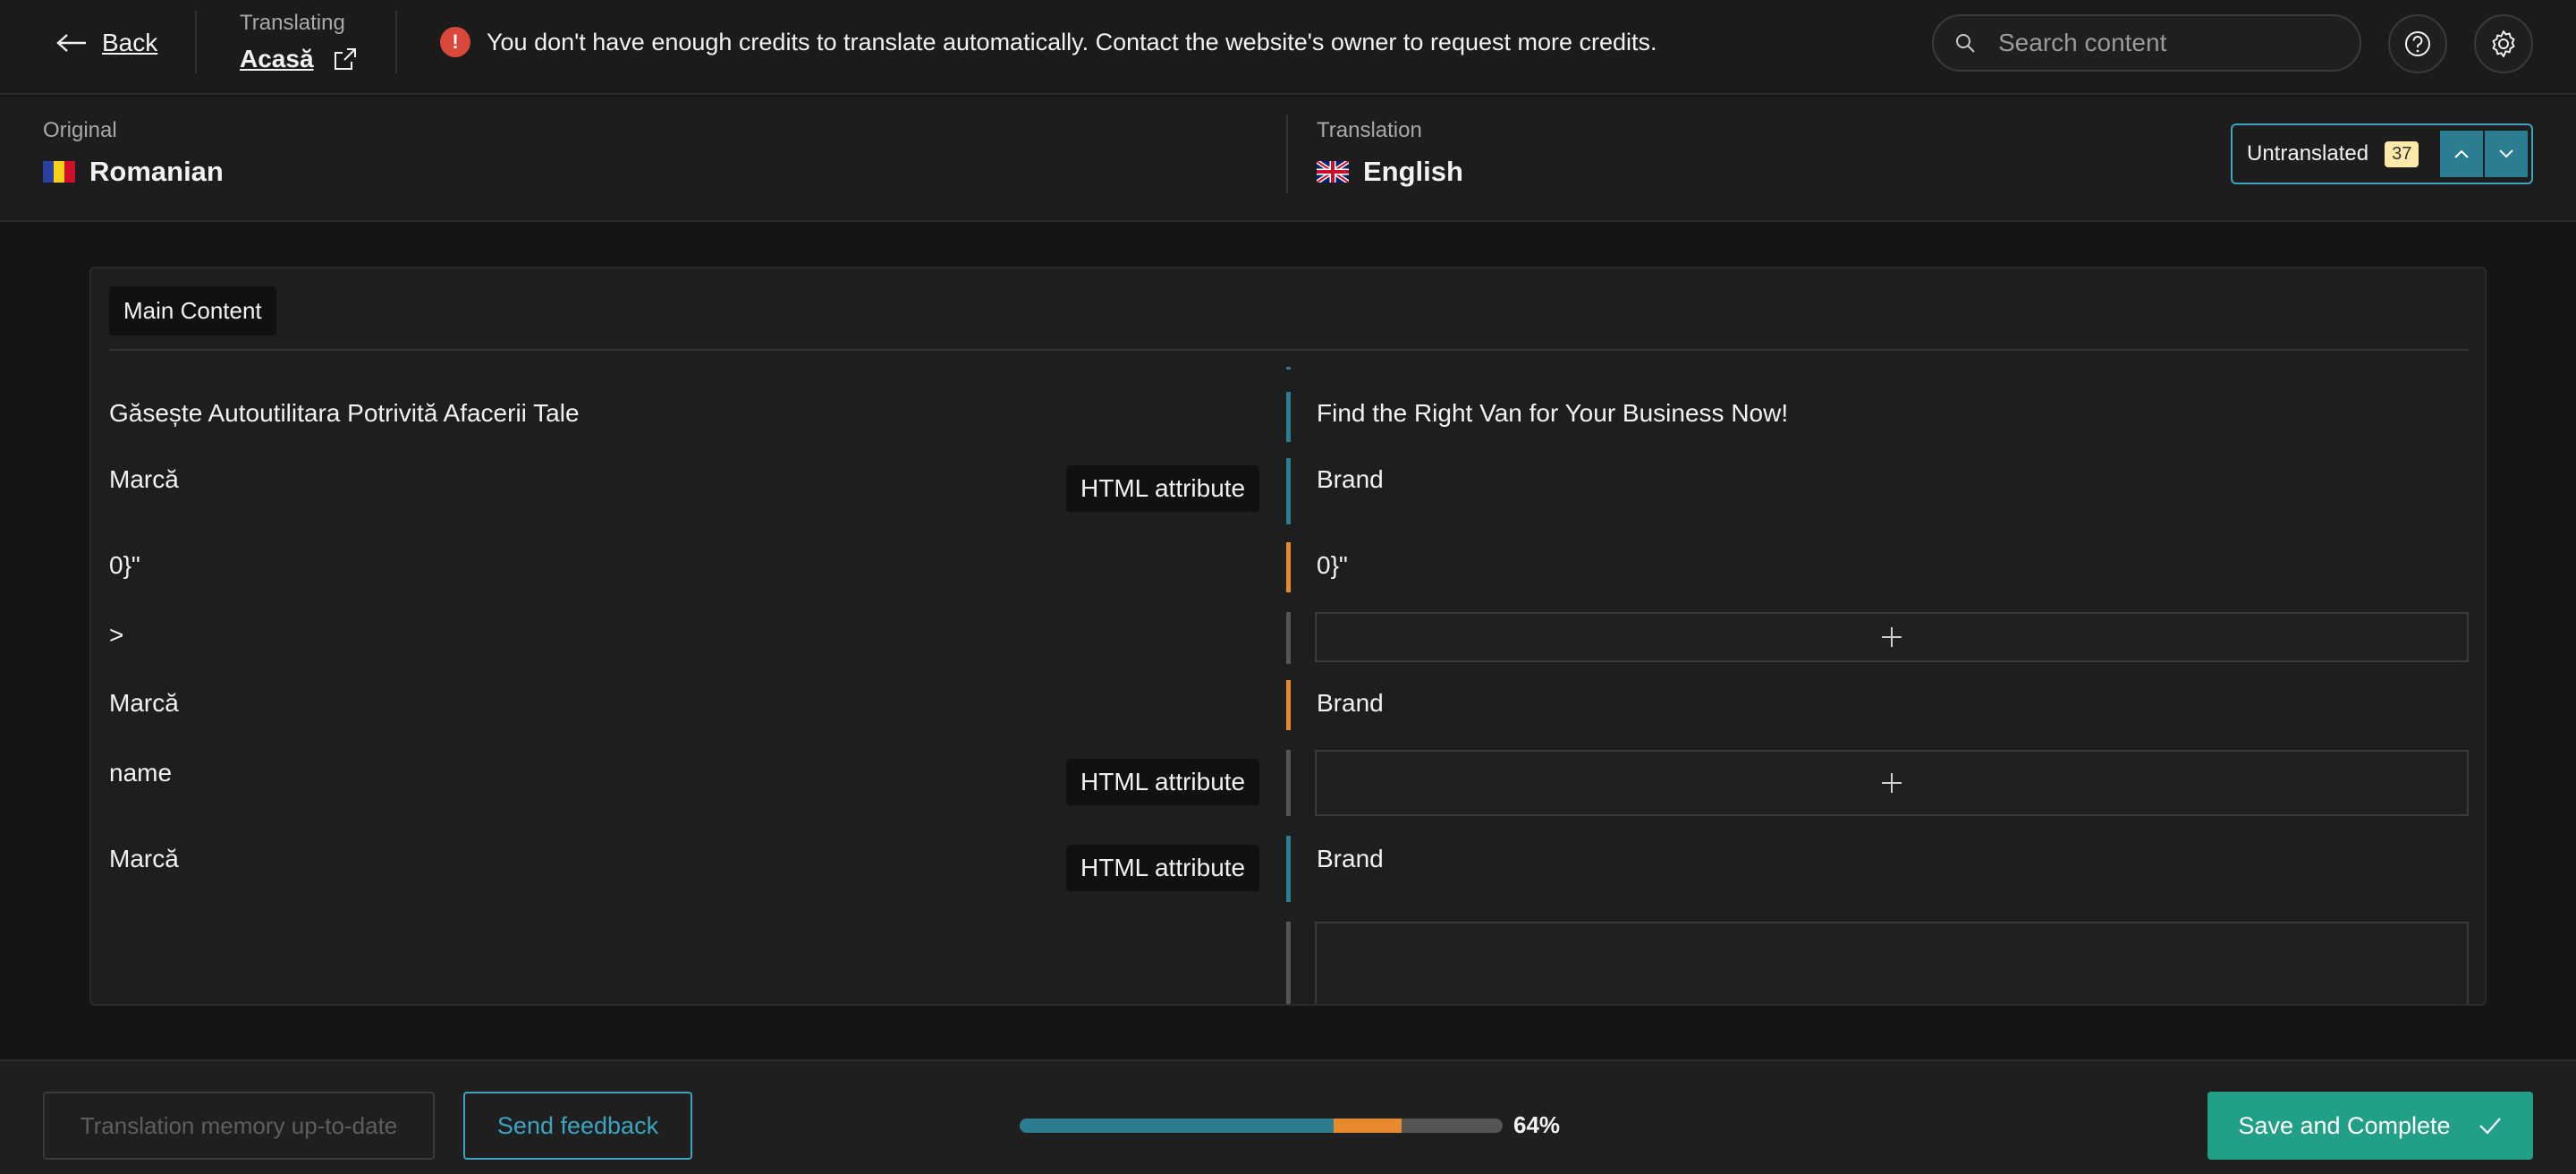  What do you see at coordinates (116, 635) in the screenshot?
I see `original-text: >` at bounding box center [116, 635].